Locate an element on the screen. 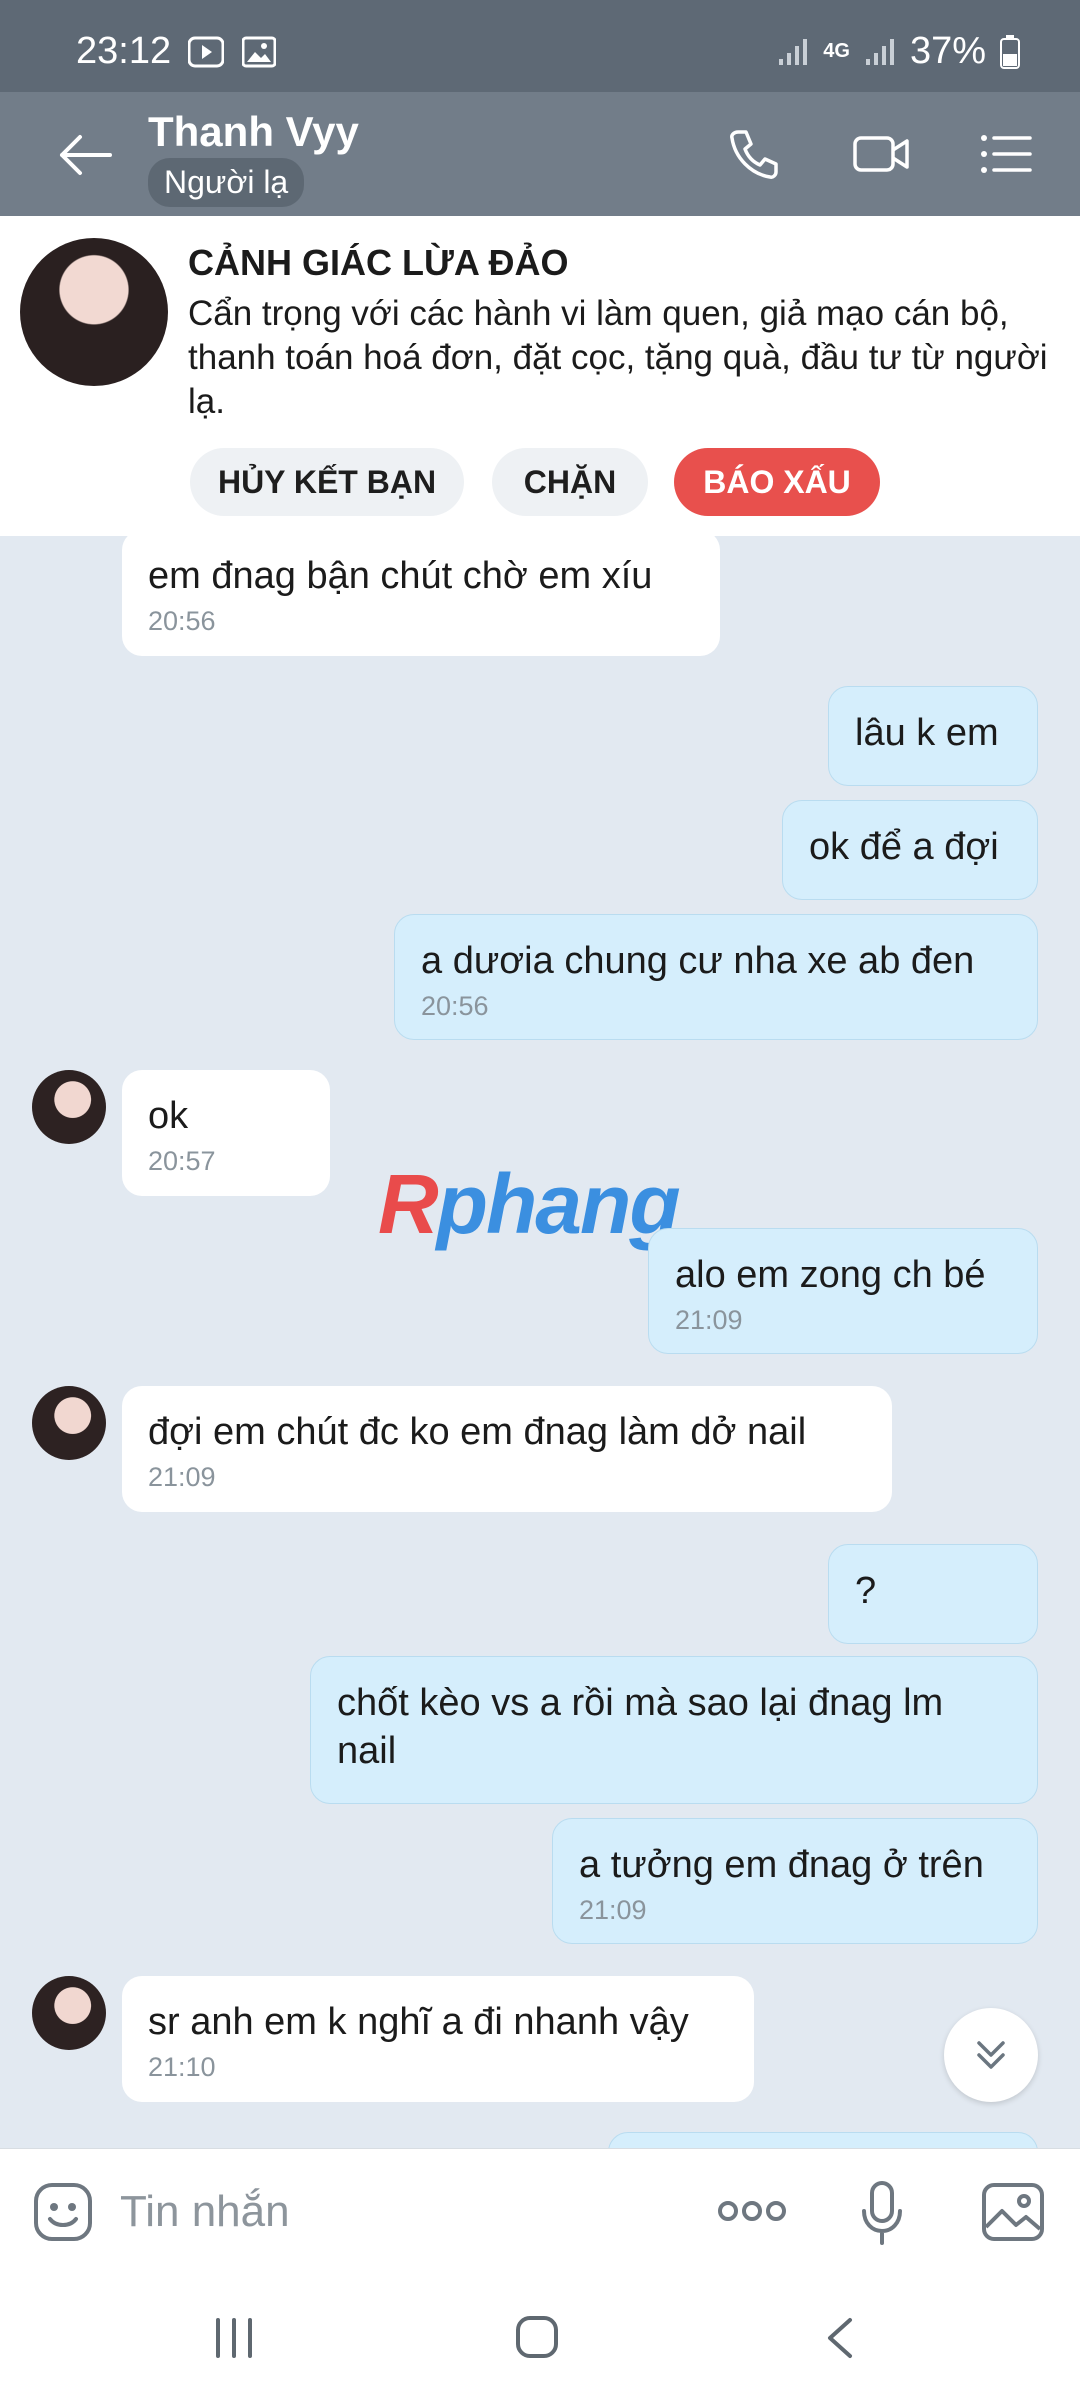 This screenshot has height=2400, width=1080. message-outgoing: ok để a đợi is located at coordinates (910, 850).